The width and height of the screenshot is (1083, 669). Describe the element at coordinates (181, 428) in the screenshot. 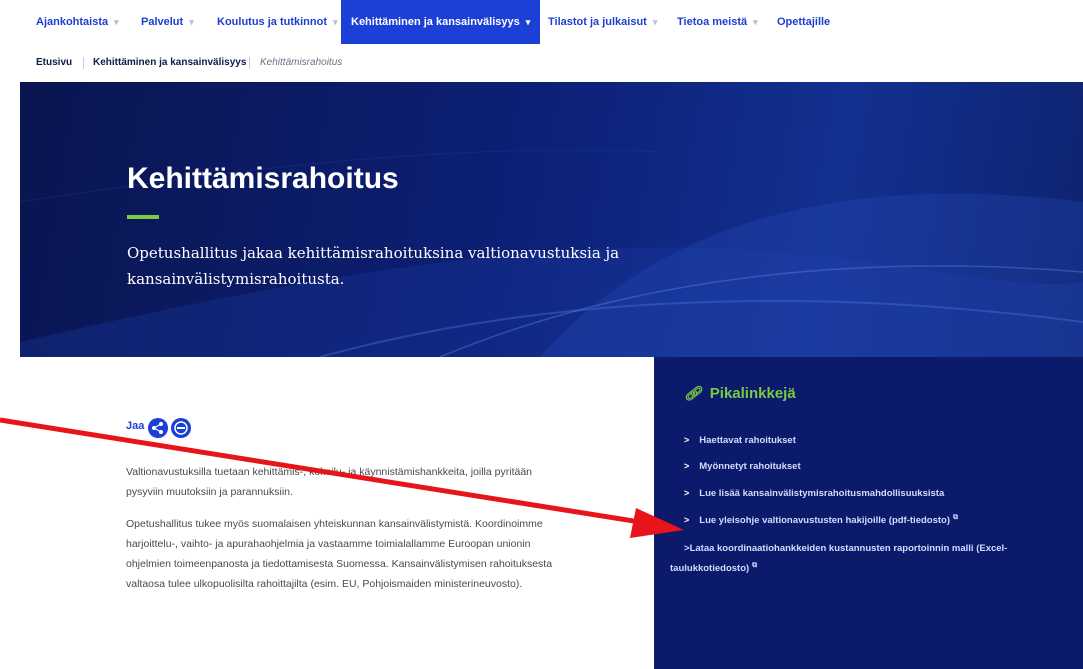

I see `minus-circle-icon` at that location.